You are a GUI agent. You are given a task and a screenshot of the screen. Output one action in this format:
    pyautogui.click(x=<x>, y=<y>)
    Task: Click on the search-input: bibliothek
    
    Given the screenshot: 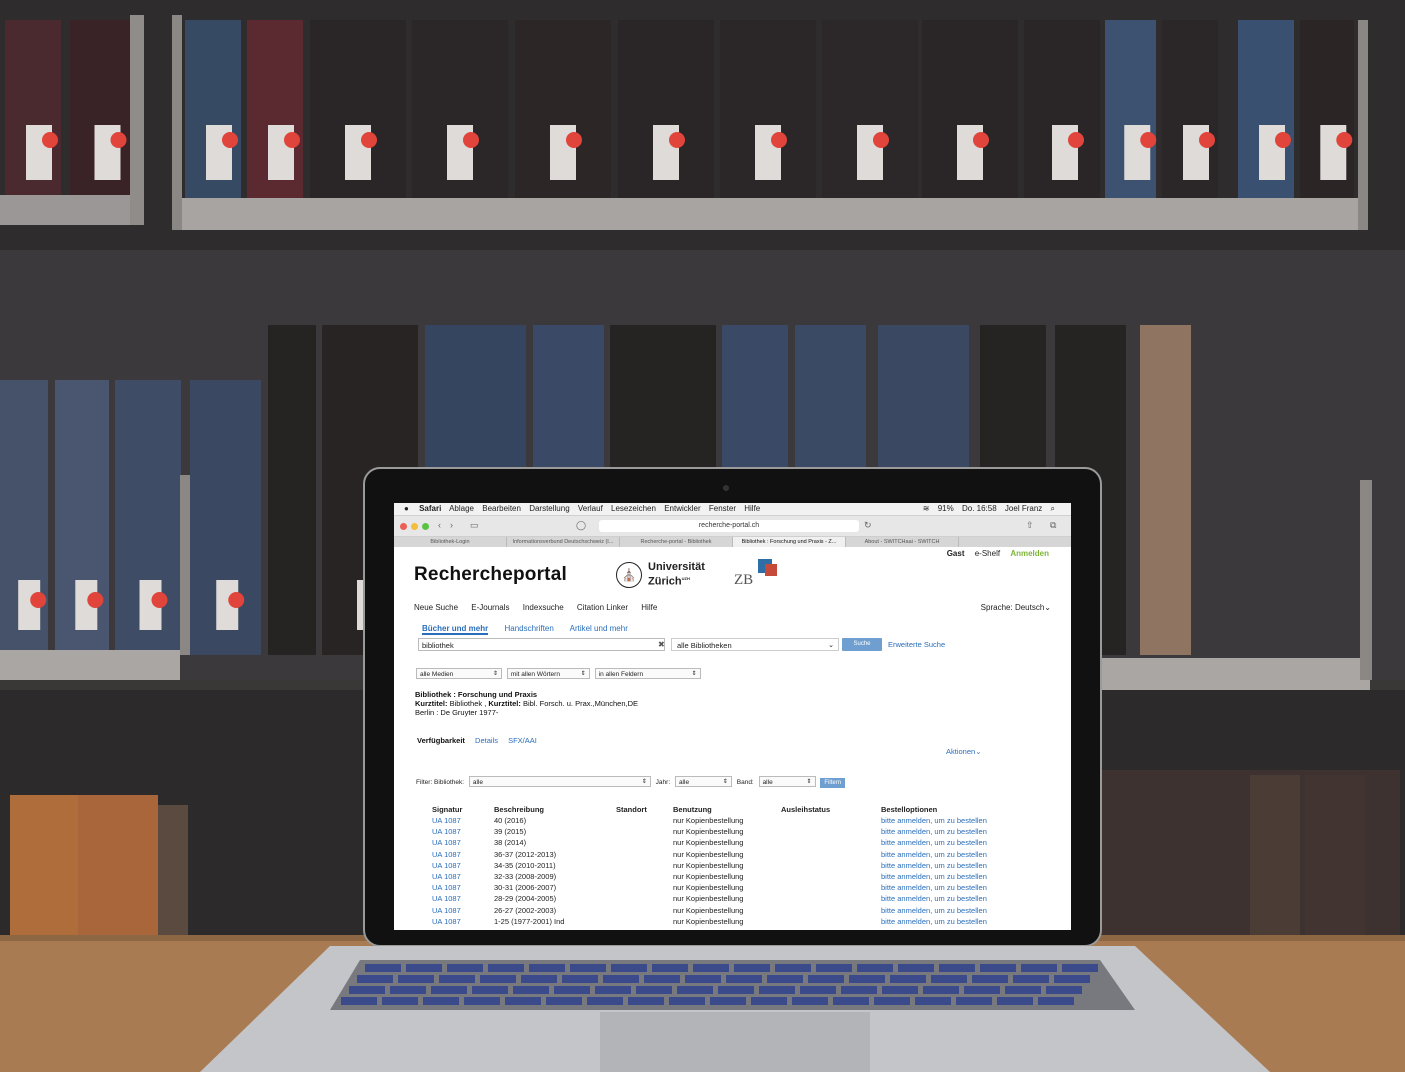 What is the action you would take?
    pyautogui.click(x=541, y=644)
    